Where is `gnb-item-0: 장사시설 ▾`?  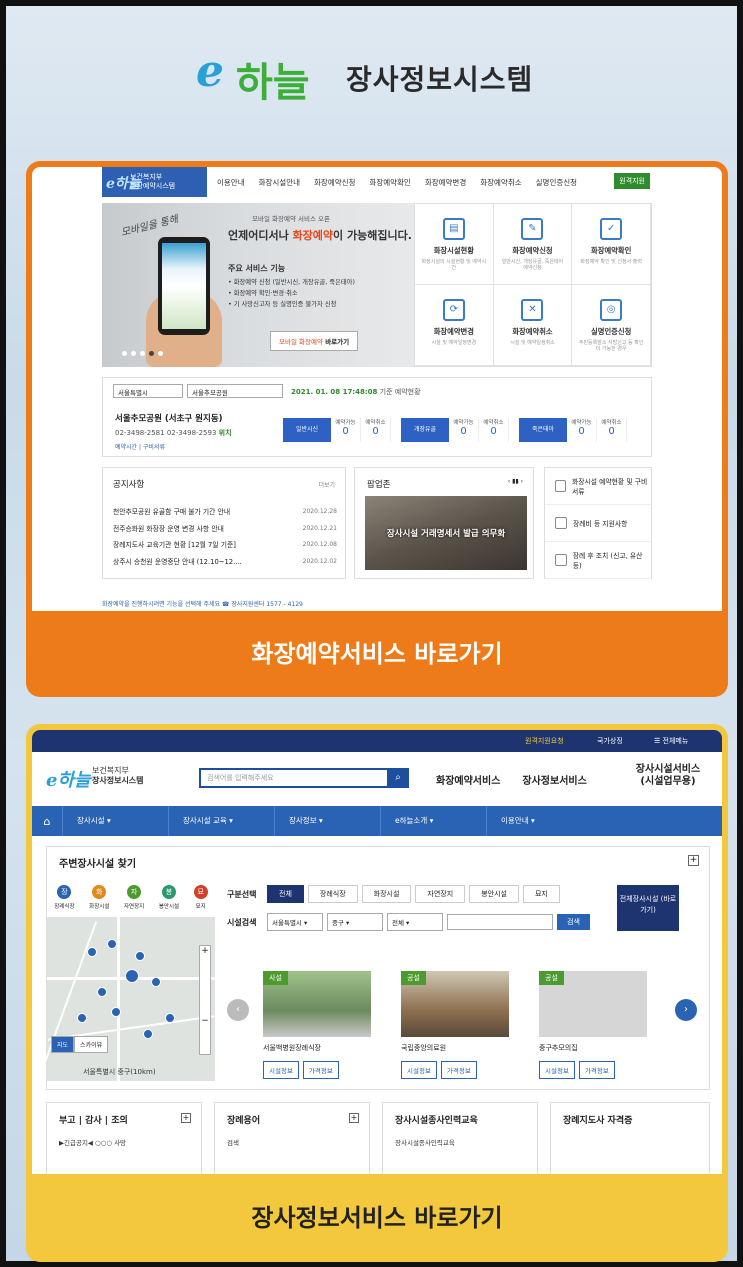
gnb-item-0: 장사시설 ▾ is located at coordinates (115, 821).